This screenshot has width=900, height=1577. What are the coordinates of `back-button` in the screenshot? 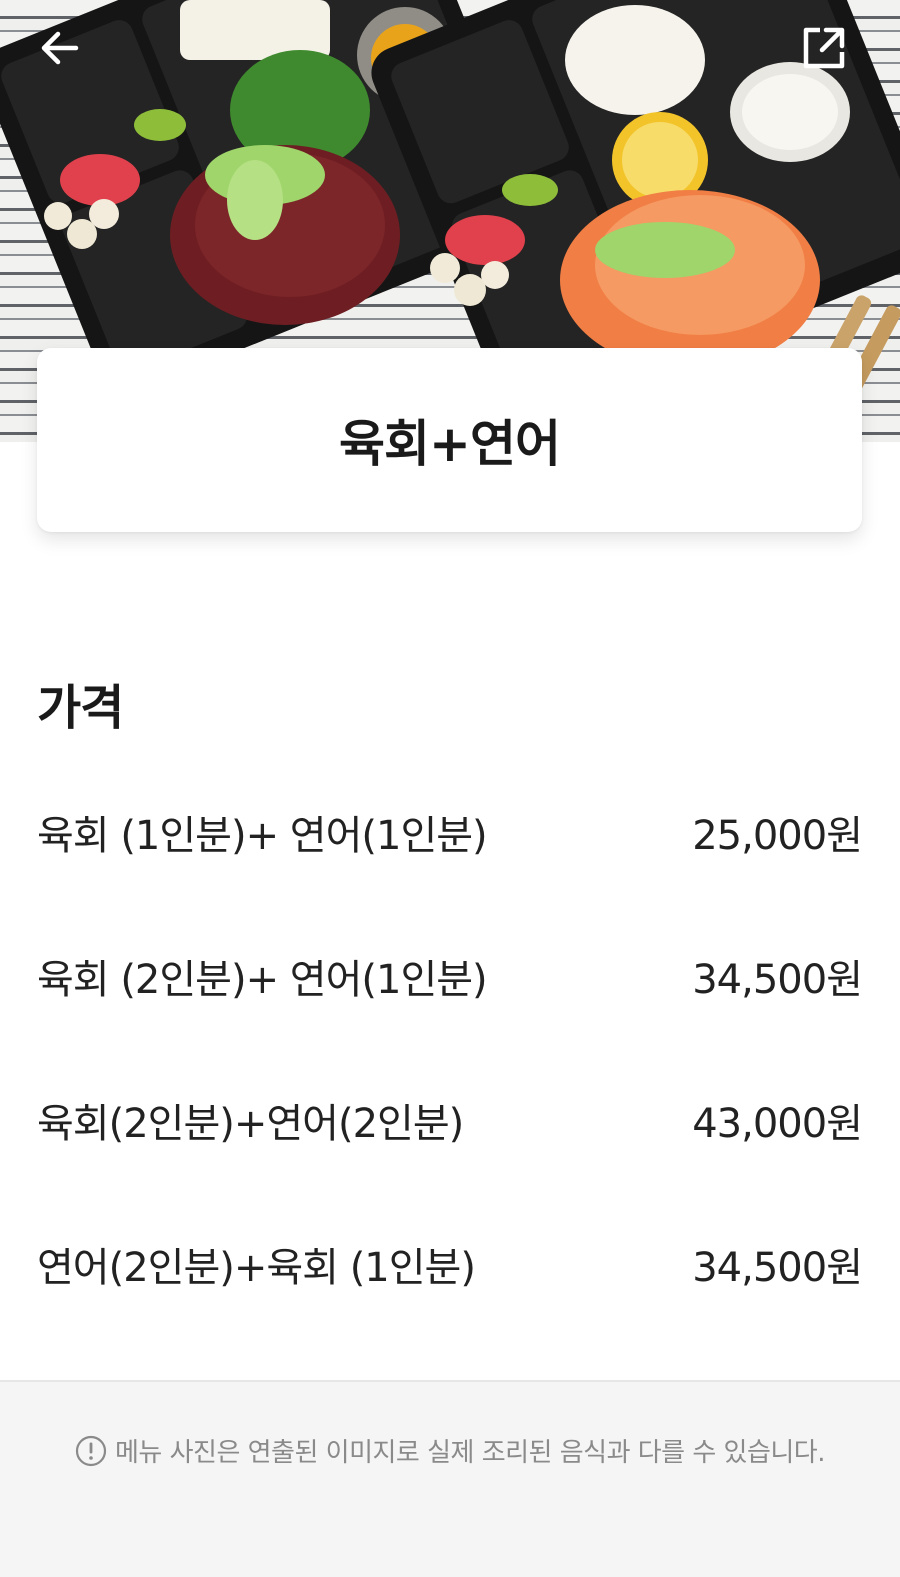 It's located at (68, 56).